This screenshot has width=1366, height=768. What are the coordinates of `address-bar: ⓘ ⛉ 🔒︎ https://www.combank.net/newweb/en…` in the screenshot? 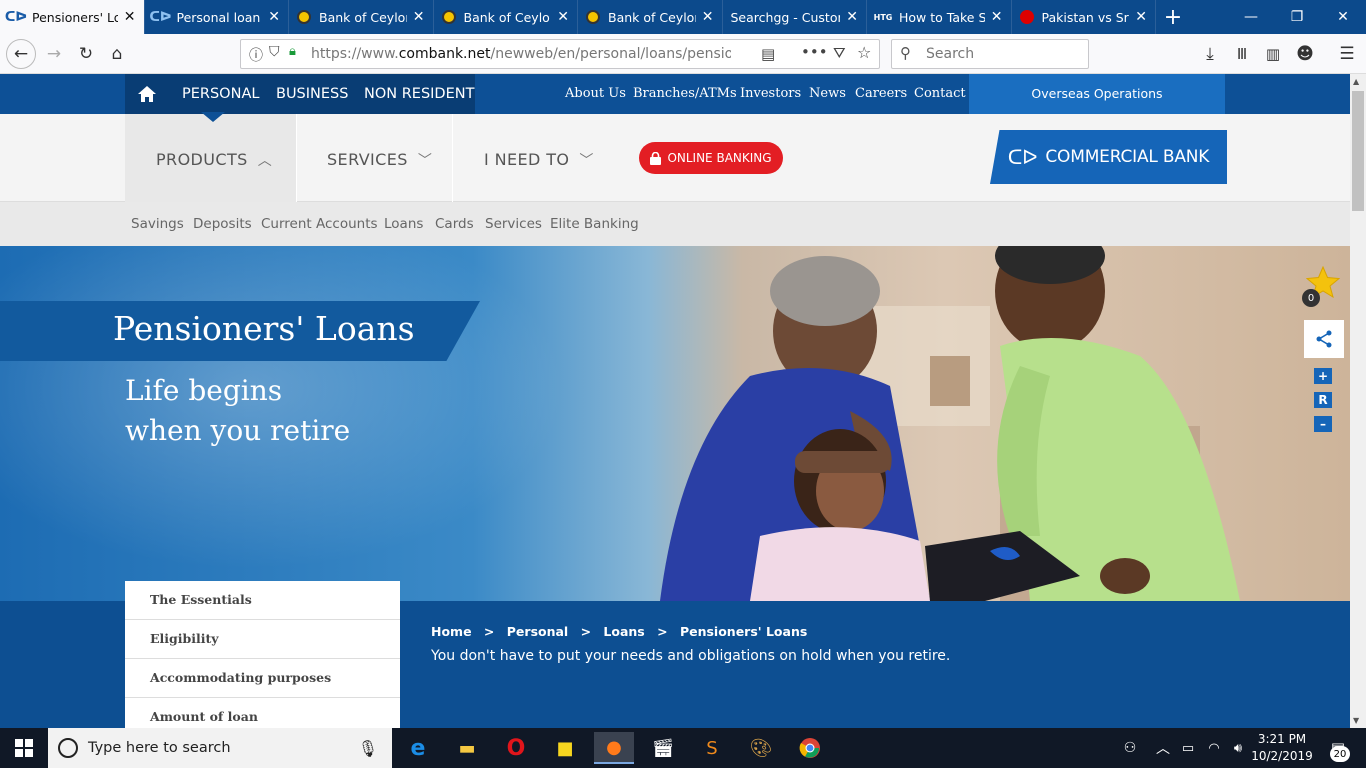 It's located at (560, 54).